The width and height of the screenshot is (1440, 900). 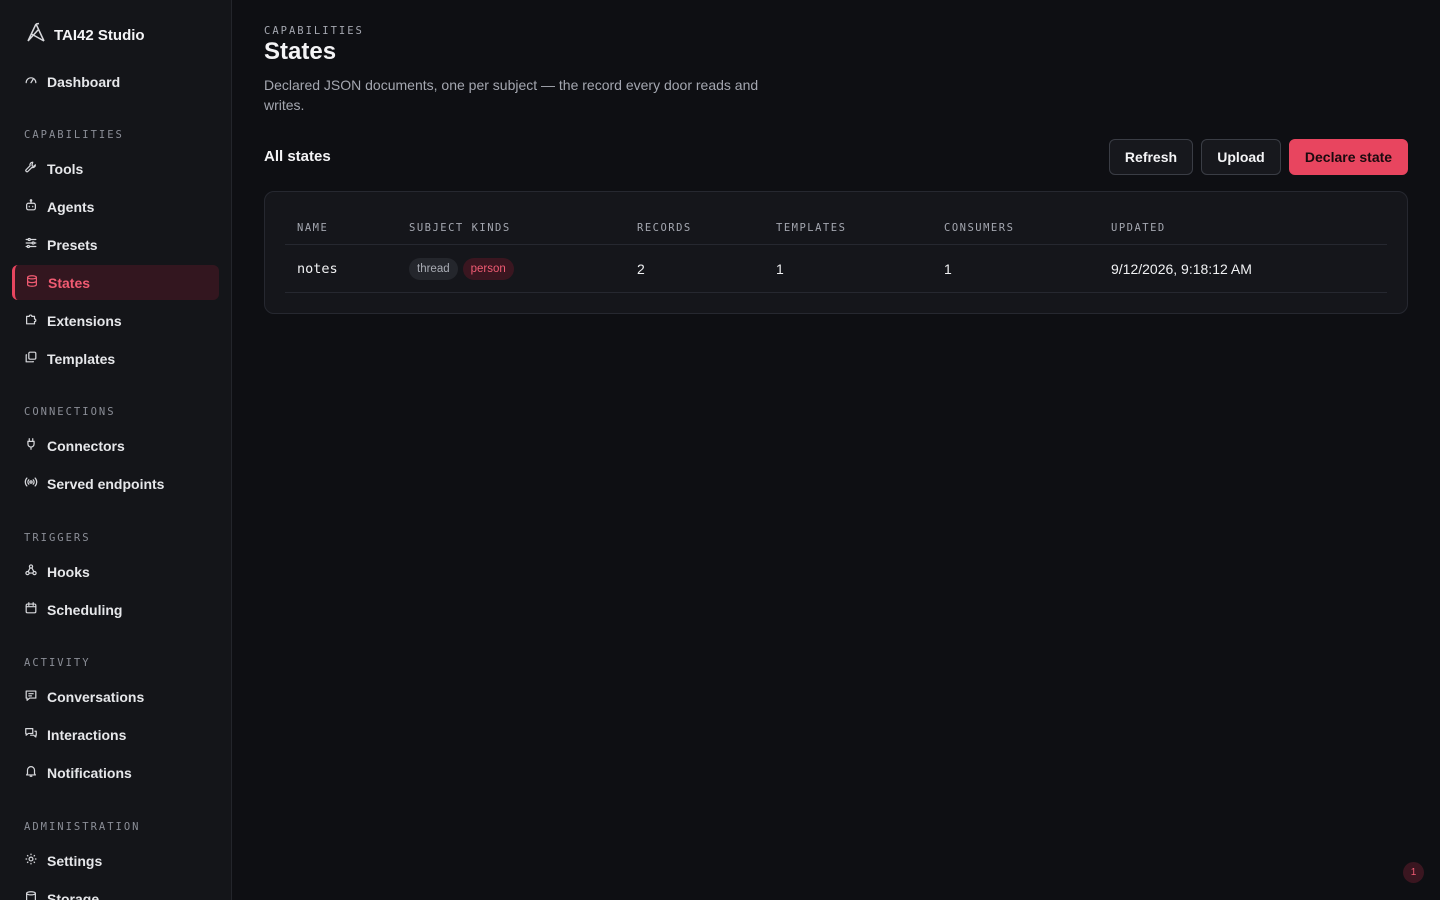 What do you see at coordinates (84, 81) in the screenshot?
I see `sidebar-item-label: Dashboard` at bounding box center [84, 81].